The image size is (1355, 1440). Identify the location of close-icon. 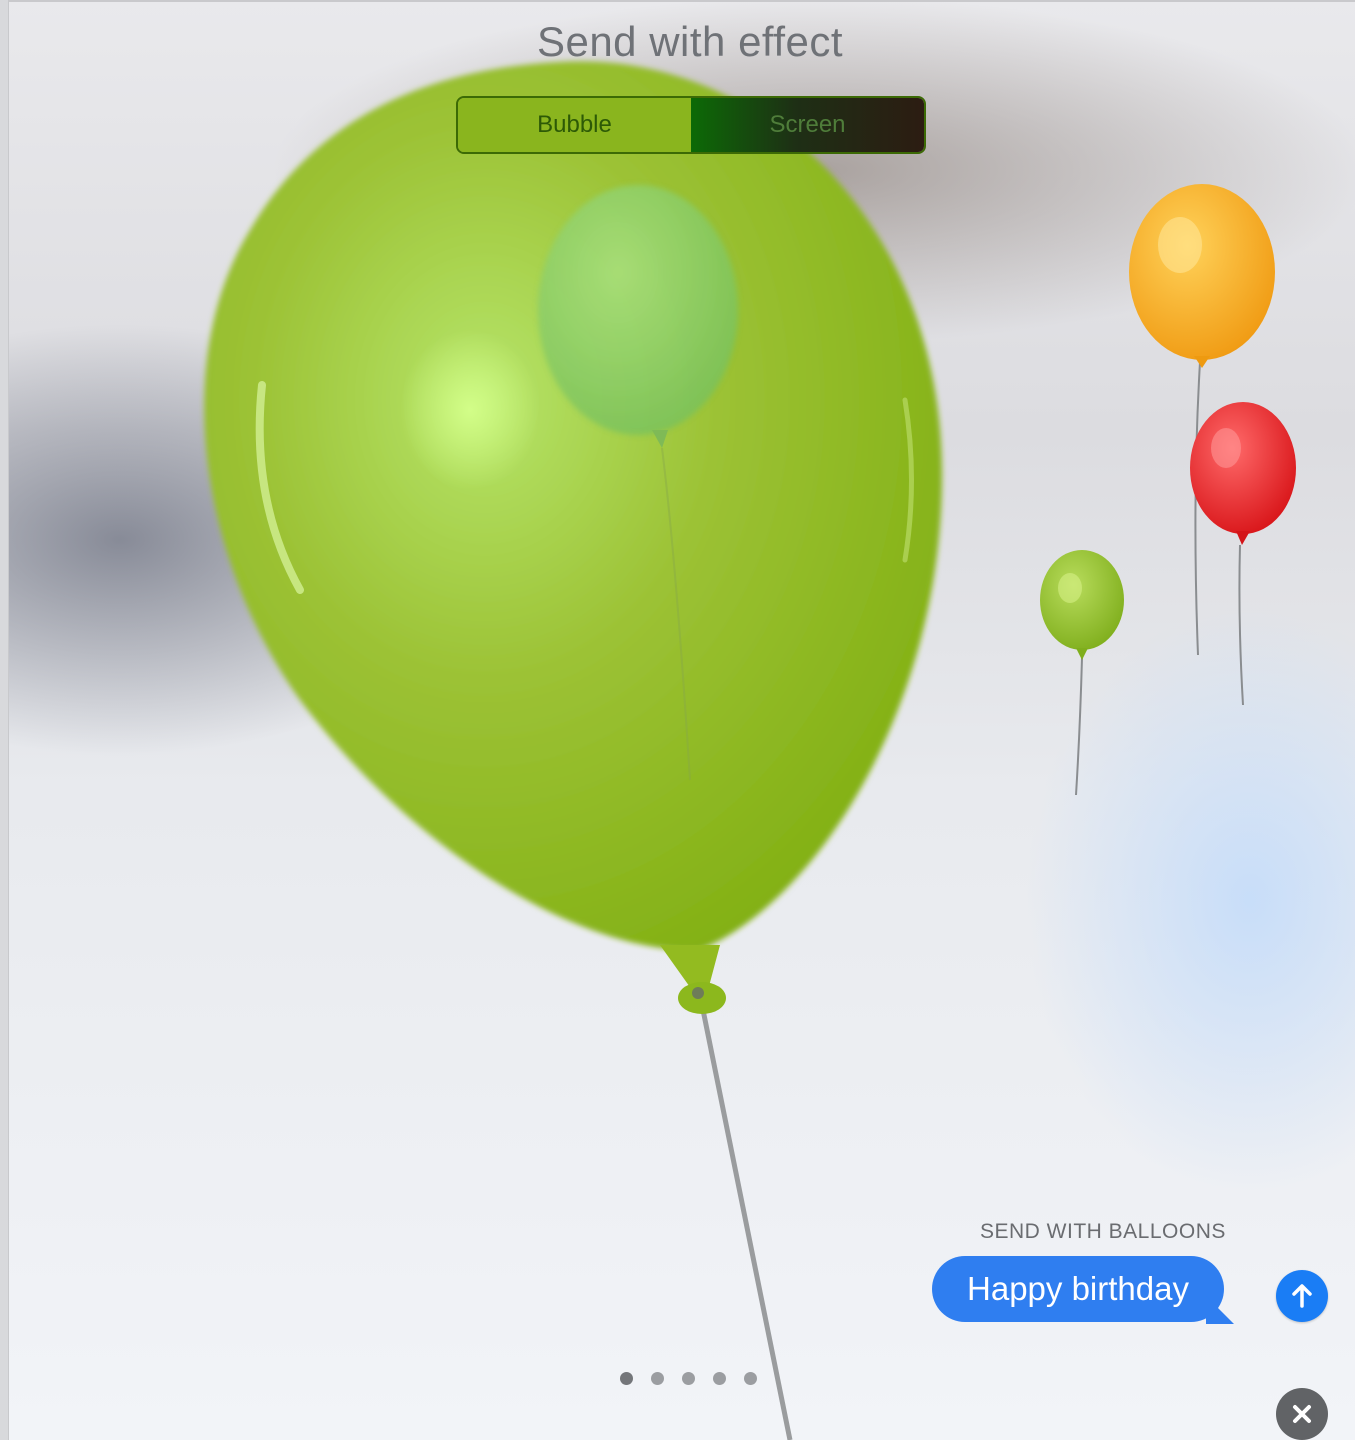
(1302, 1414).